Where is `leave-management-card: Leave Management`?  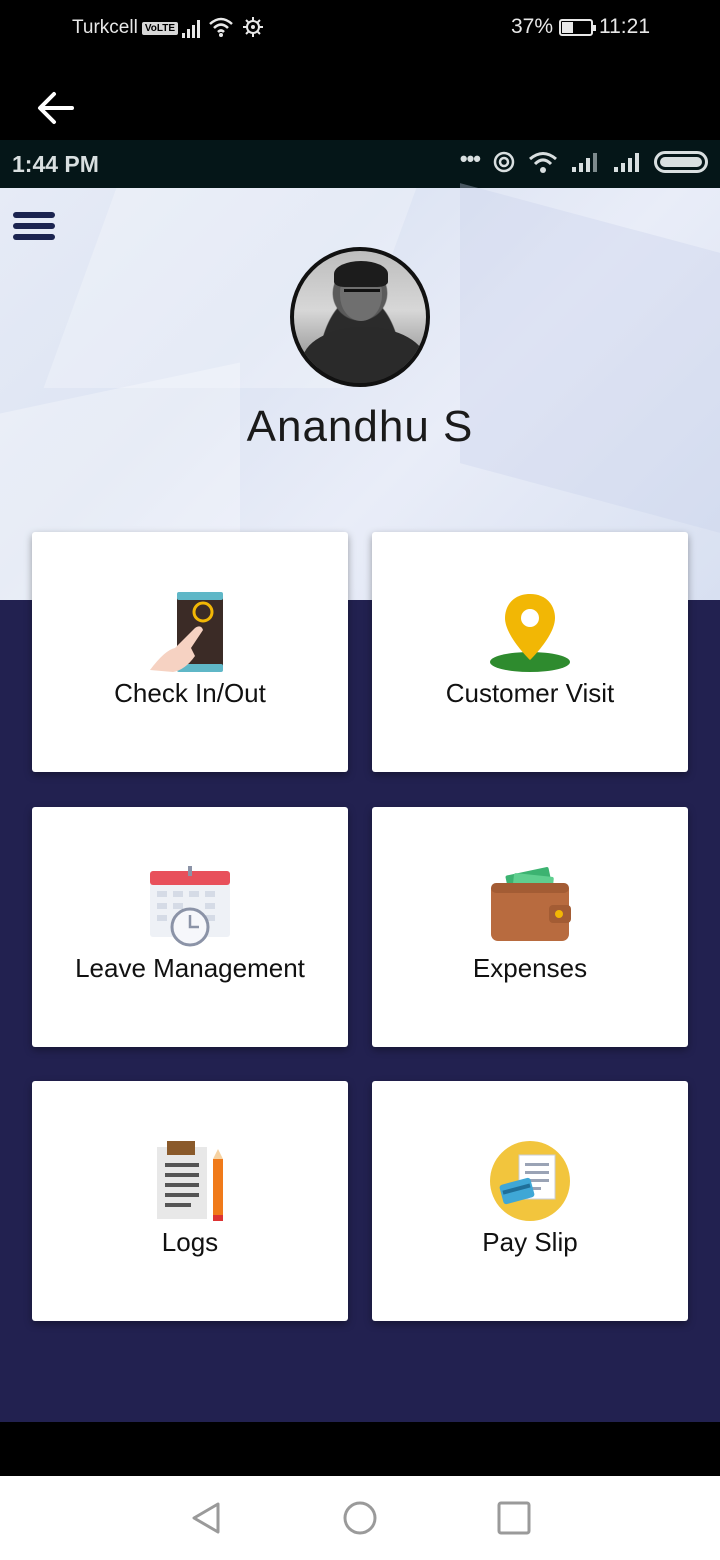
leave-management-card: Leave Management is located at coordinates (190, 927).